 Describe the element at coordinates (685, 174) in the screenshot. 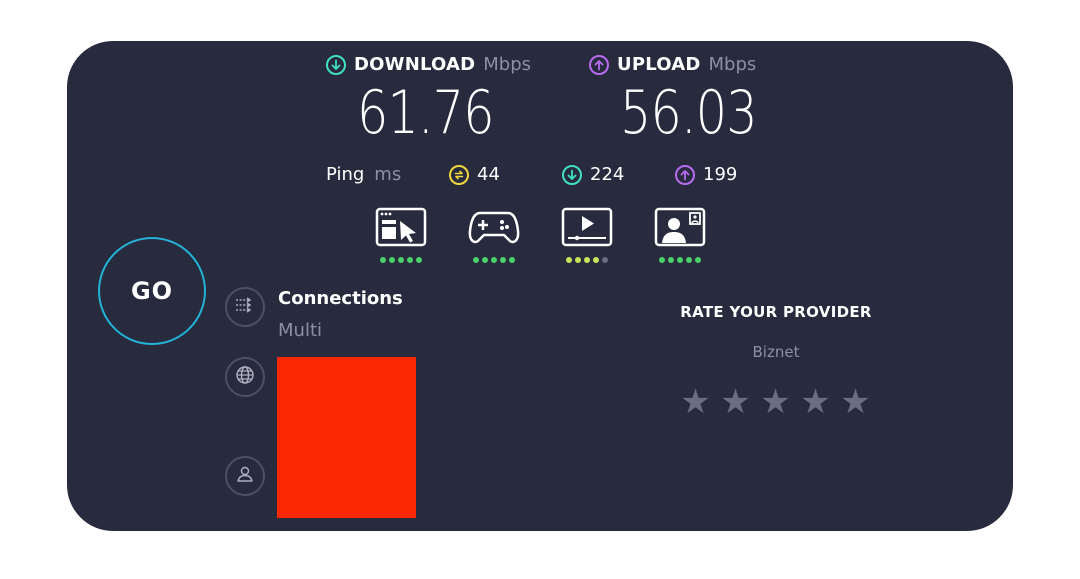

I see `upload-latency-icon` at that location.